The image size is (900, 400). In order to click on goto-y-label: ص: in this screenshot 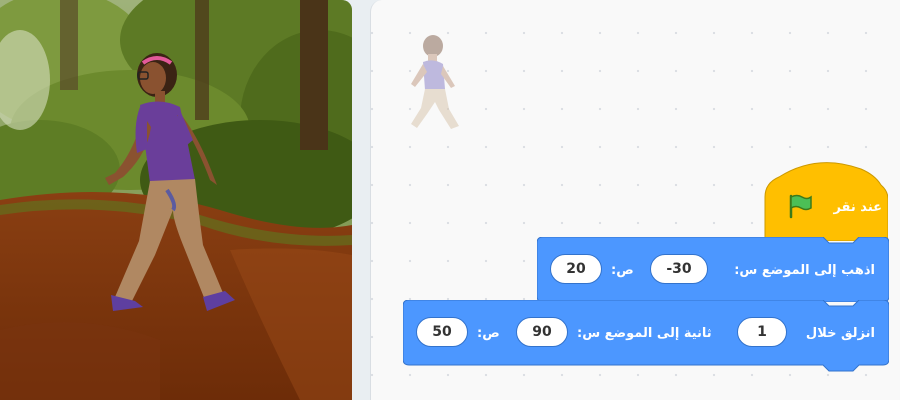, I will do `click(622, 270)`.